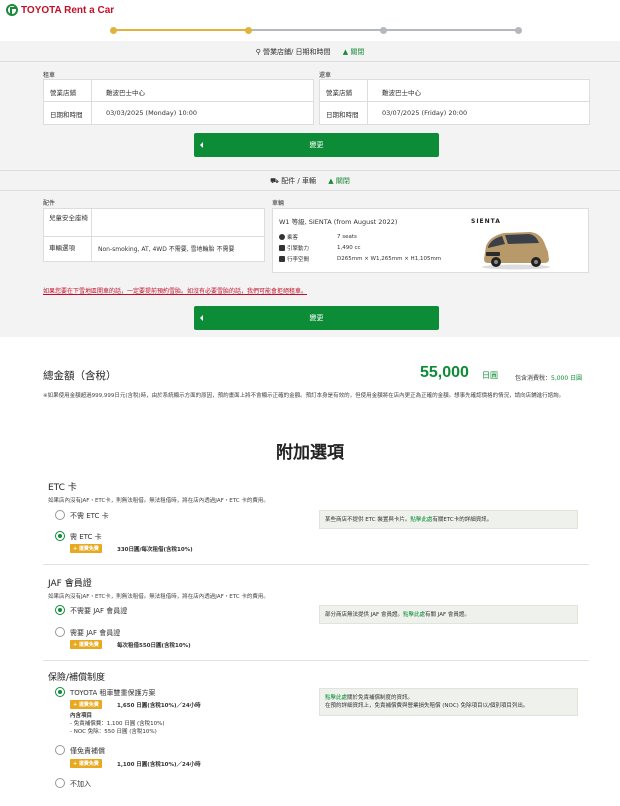 This screenshot has width=620, height=806. What do you see at coordinates (320, 248) in the screenshot?
I see `spec-row: 引擎動力 1,490 cc` at bounding box center [320, 248].